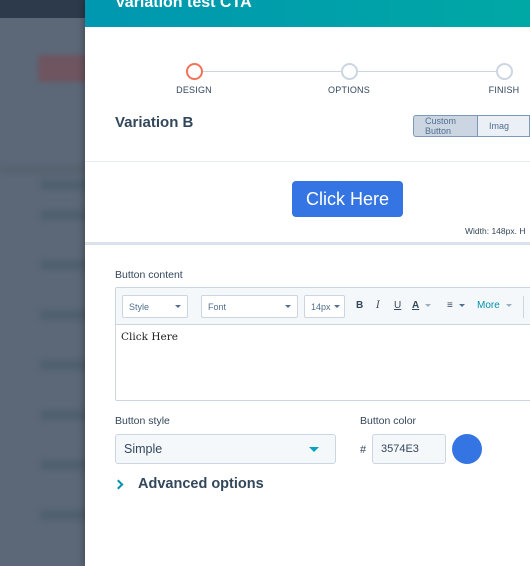 The height and width of the screenshot is (566, 530). Describe the element at coordinates (378, 305) in the screenshot. I see `italic-icon: I` at that location.